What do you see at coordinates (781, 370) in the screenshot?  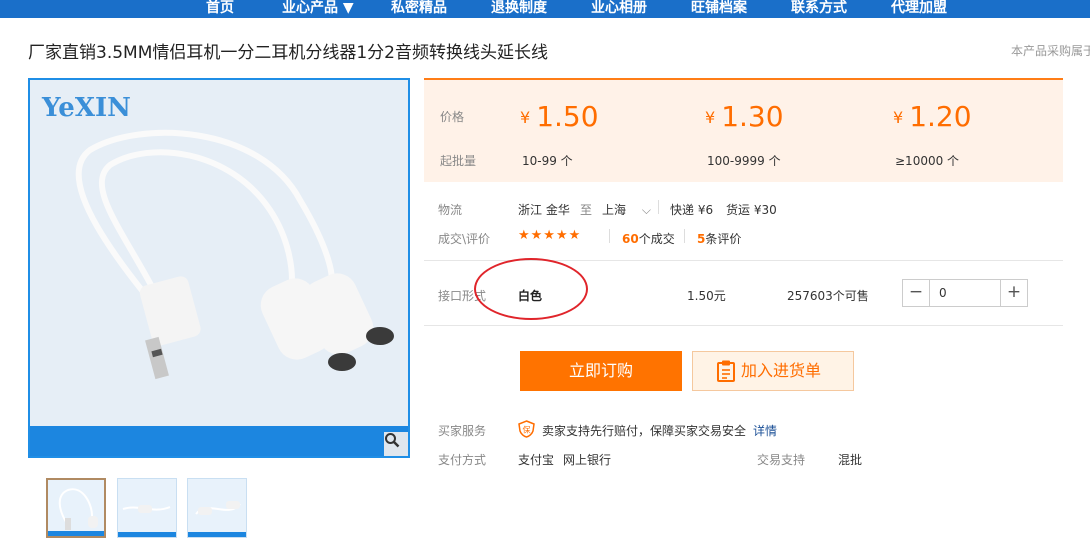 I see `cart-label: 加入进货单` at bounding box center [781, 370].